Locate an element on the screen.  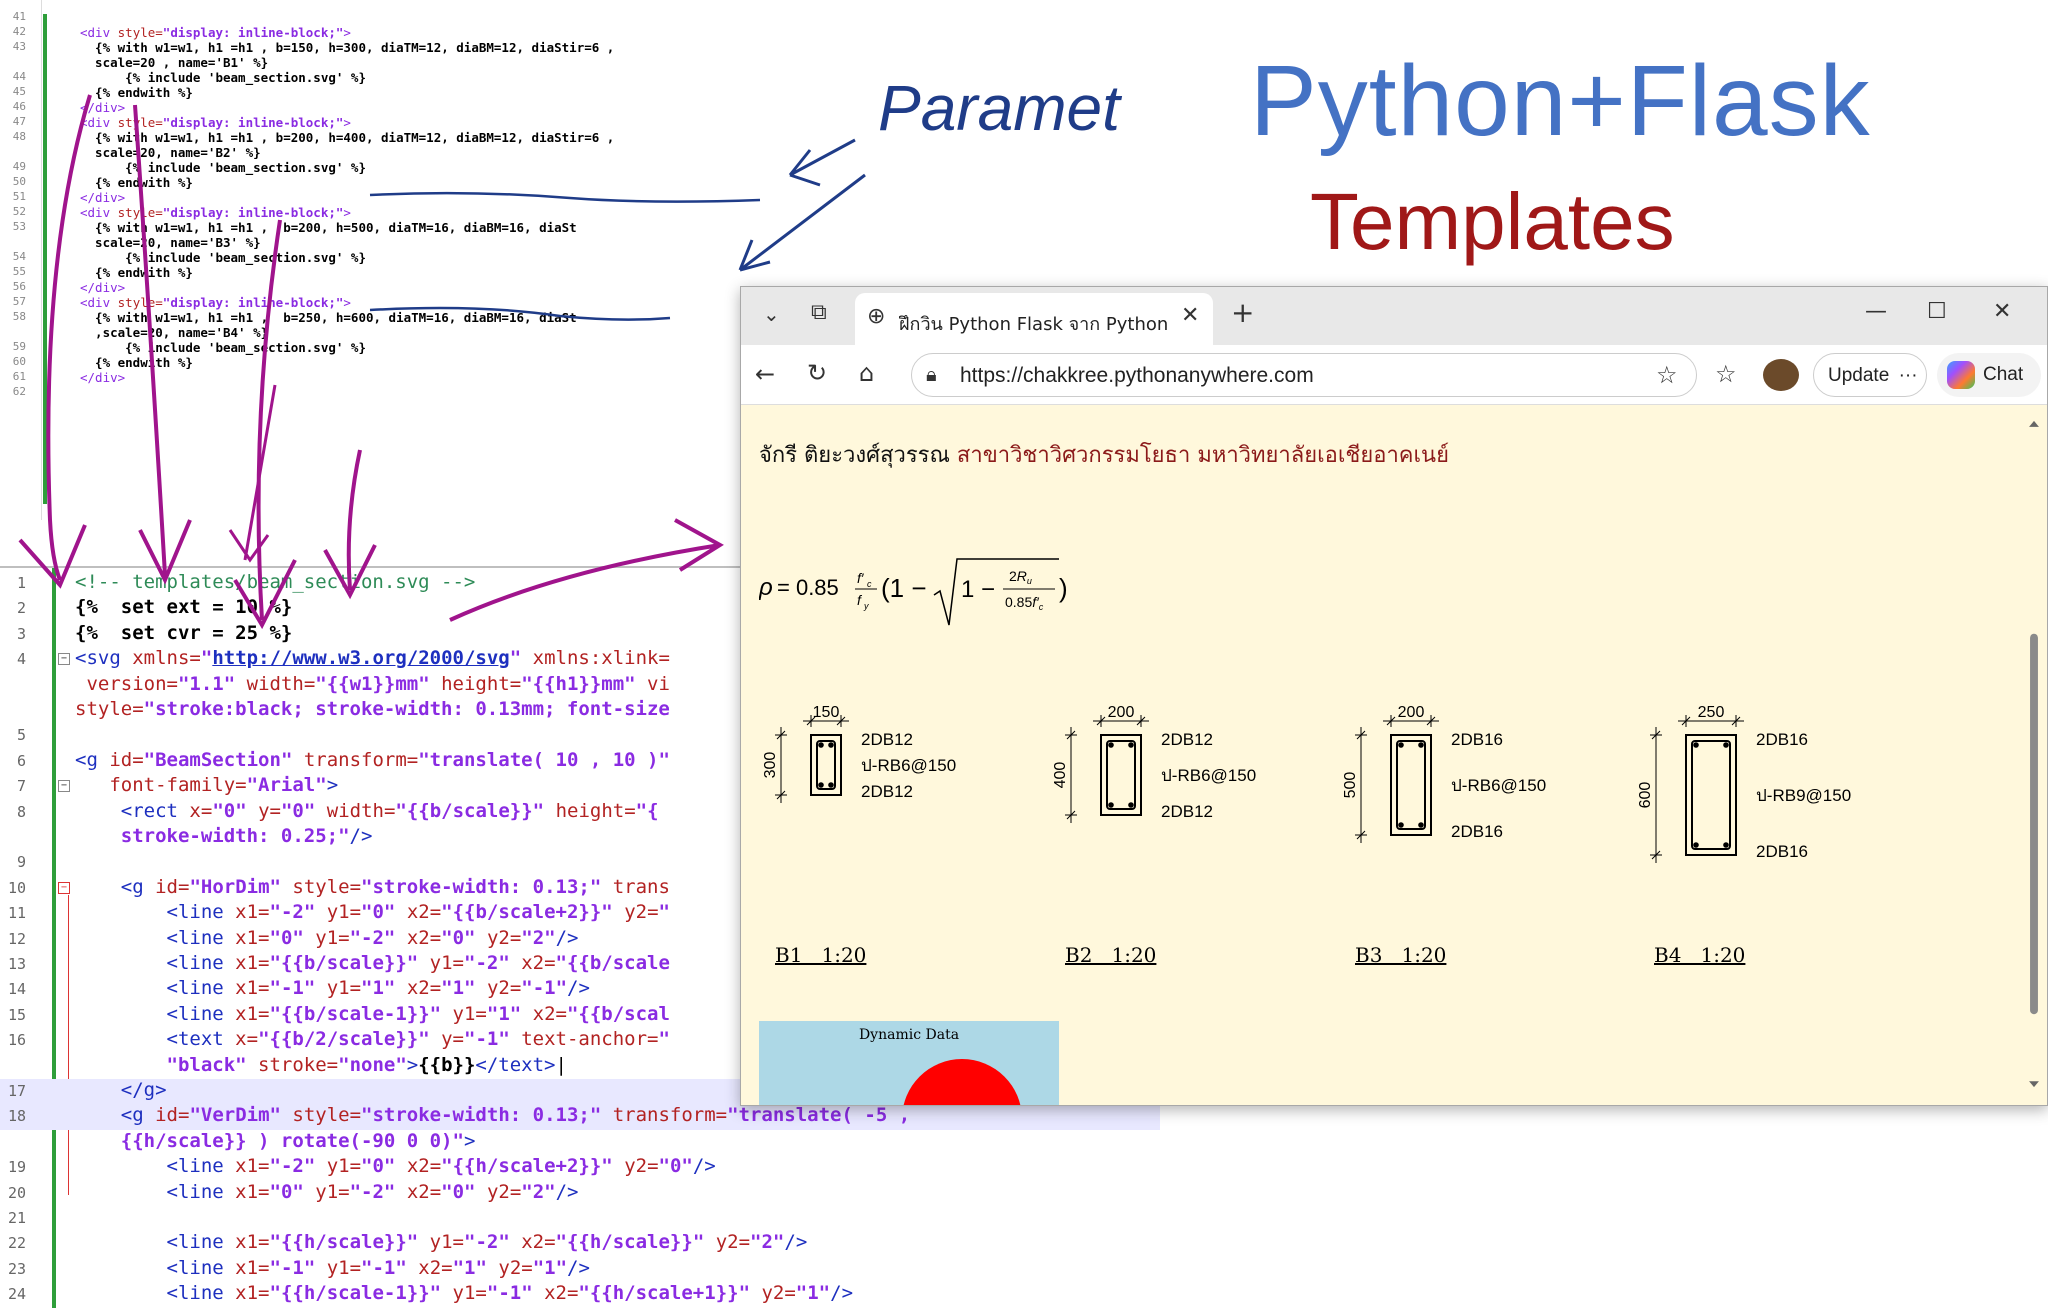
bottom-rebar-label: 2DB16 is located at coordinates (1477, 831).